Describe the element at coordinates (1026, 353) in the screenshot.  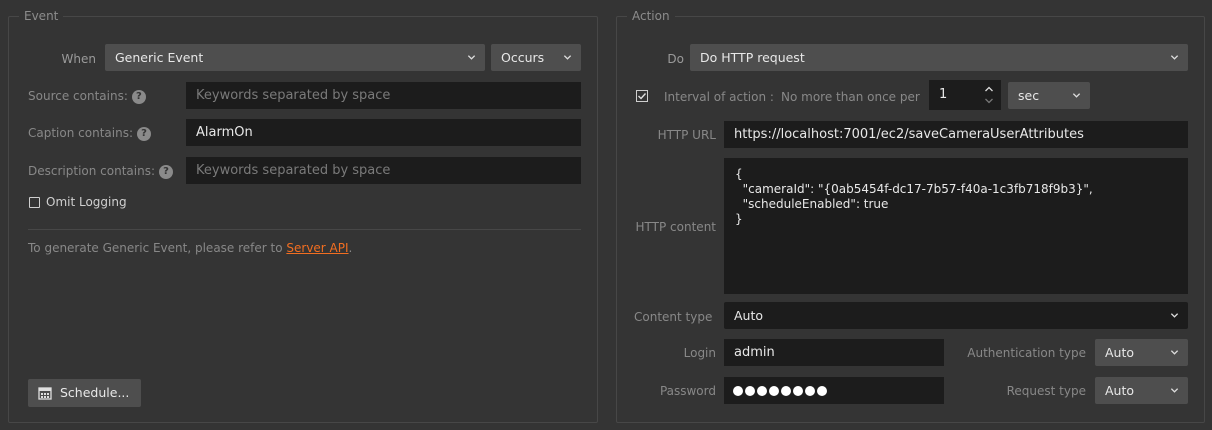
I see `auth-type-label: Authentication type` at that location.